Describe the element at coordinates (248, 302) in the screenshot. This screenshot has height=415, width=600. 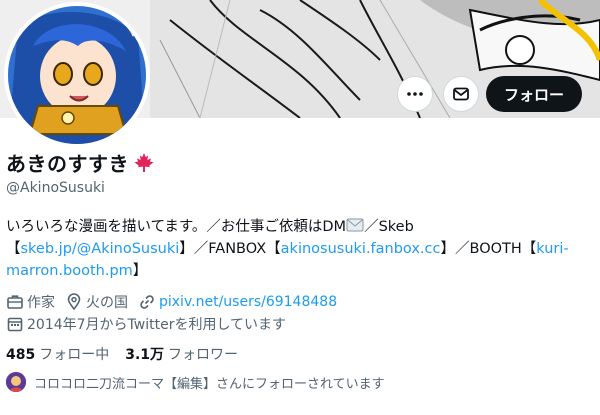
I see `website-link: pixiv.net/users/69148488` at that location.